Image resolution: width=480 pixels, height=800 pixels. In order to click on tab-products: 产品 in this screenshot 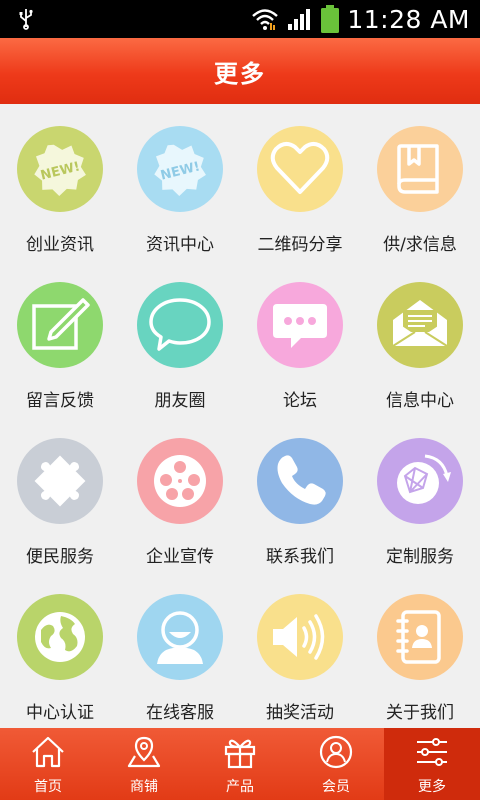, I will do `click(240, 764)`.